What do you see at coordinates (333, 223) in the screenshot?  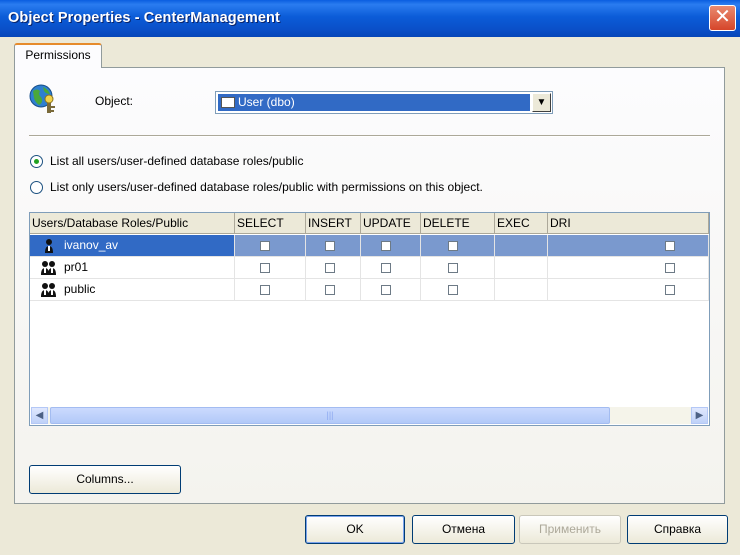 I see `column-header-insert: INSERT` at bounding box center [333, 223].